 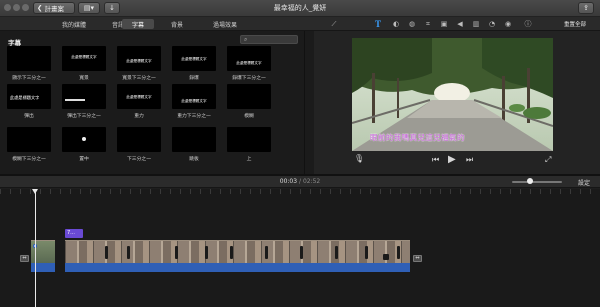 I want to click on trim-handle-right: ⇔, so click(x=417, y=258).